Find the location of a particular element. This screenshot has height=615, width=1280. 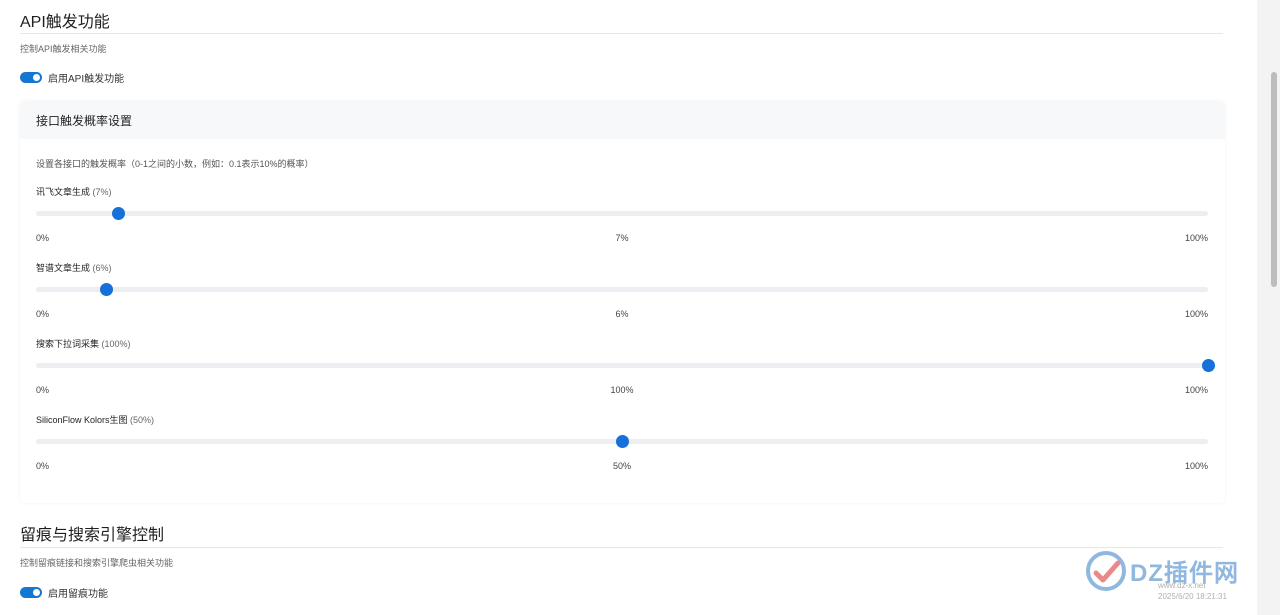

slider-label: 讯飞文章生成 (7%) is located at coordinates (622, 191).